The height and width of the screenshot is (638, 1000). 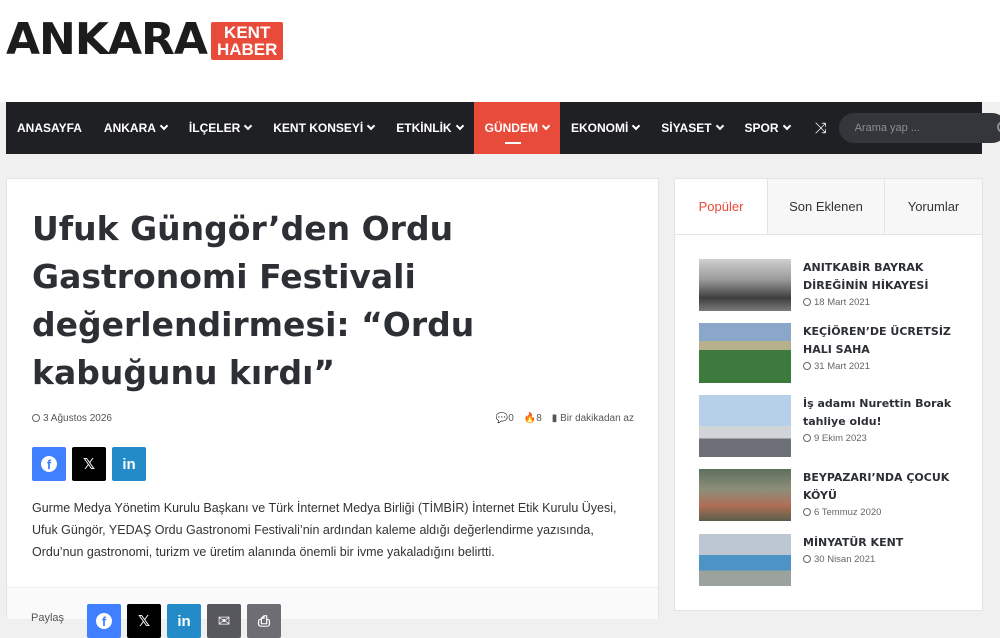 I want to click on nav-label: ETKİNLİK, so click(x=424, y=128).